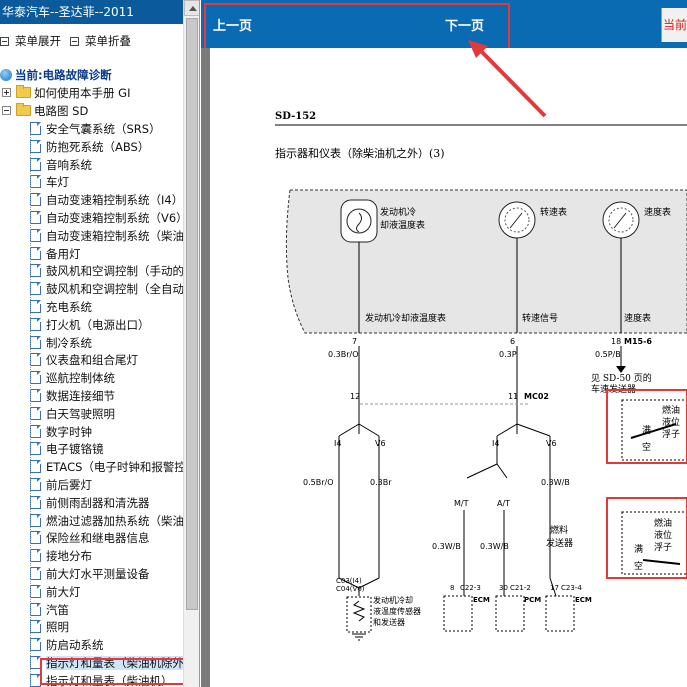 This screenshot has height=687, width=687. What do you see at coordinates (507, 79) in the screenshot?
I see `annotation-arrow` at bounding box center [507, 79].